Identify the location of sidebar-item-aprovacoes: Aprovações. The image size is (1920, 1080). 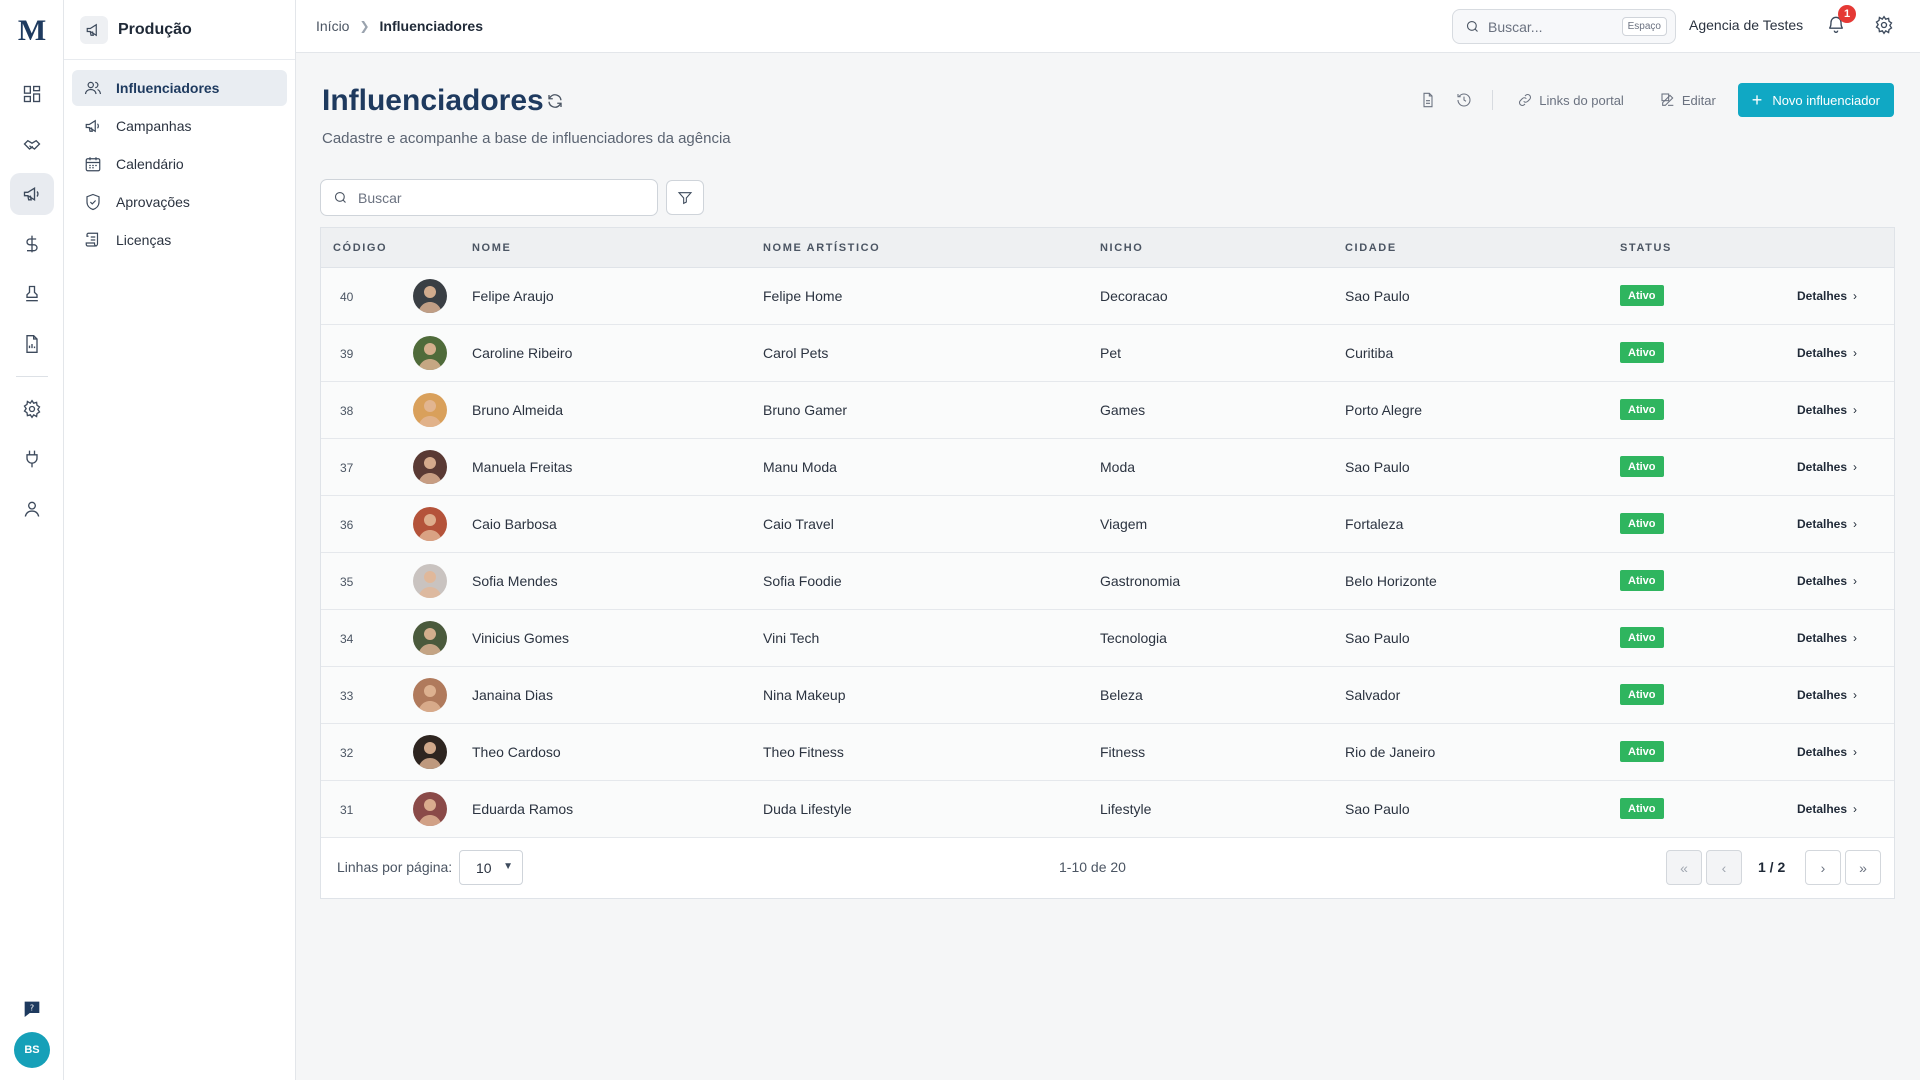
(179, 202).